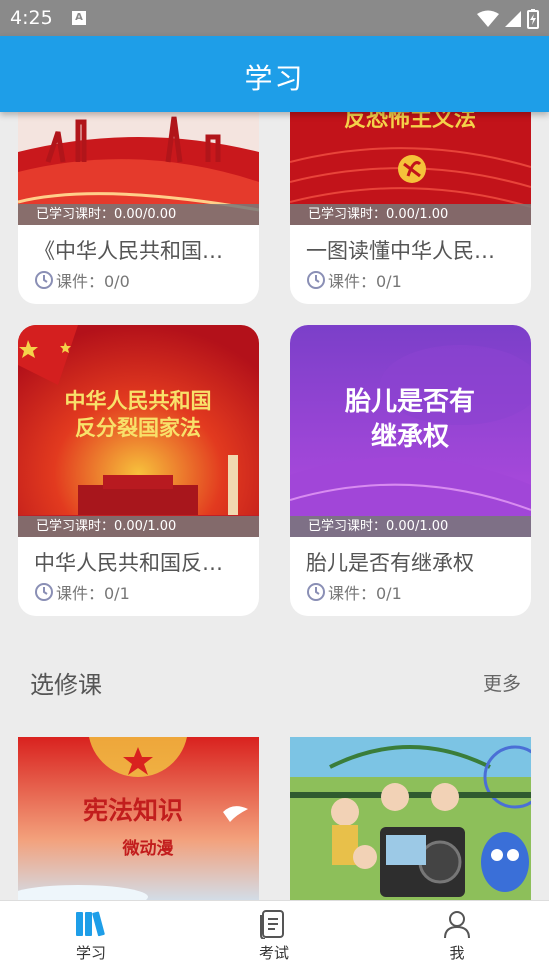 The width and height of the screenshot is (549, 976). Describe the element at coordinates (502, 682) in the screenshot. I see `more-button: 更多` at that location.